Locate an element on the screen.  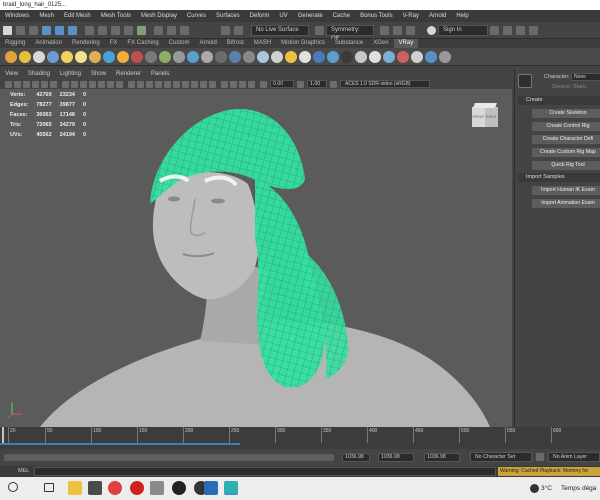
shelf-tab-substance: Substance is located at coordinates (349, 43).